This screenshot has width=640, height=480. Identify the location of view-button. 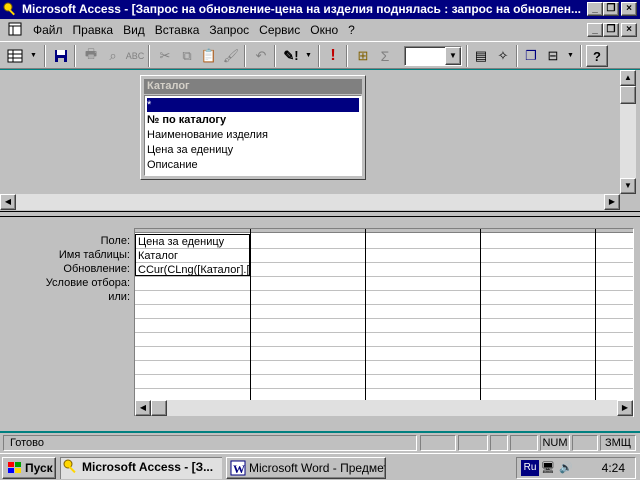
(15, 56).